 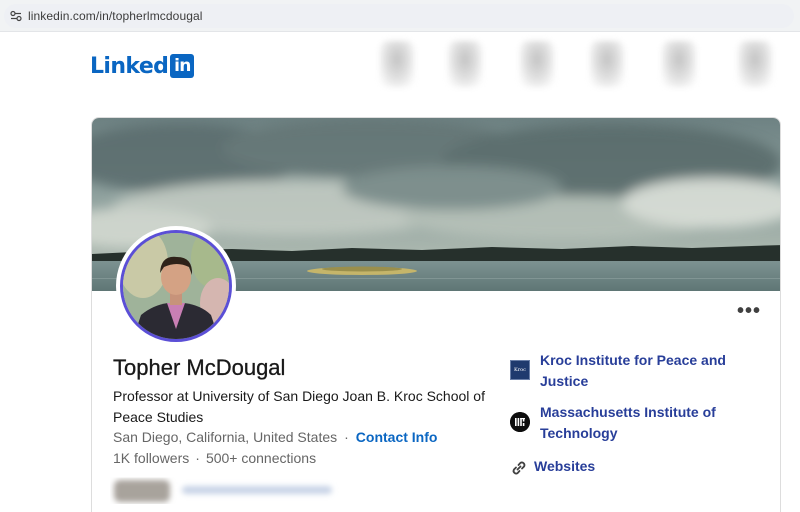 What do you see at coordinates (607, 64) in the screenshot?
I see `nav-messaging-icon` at bounding box center [607, 64].